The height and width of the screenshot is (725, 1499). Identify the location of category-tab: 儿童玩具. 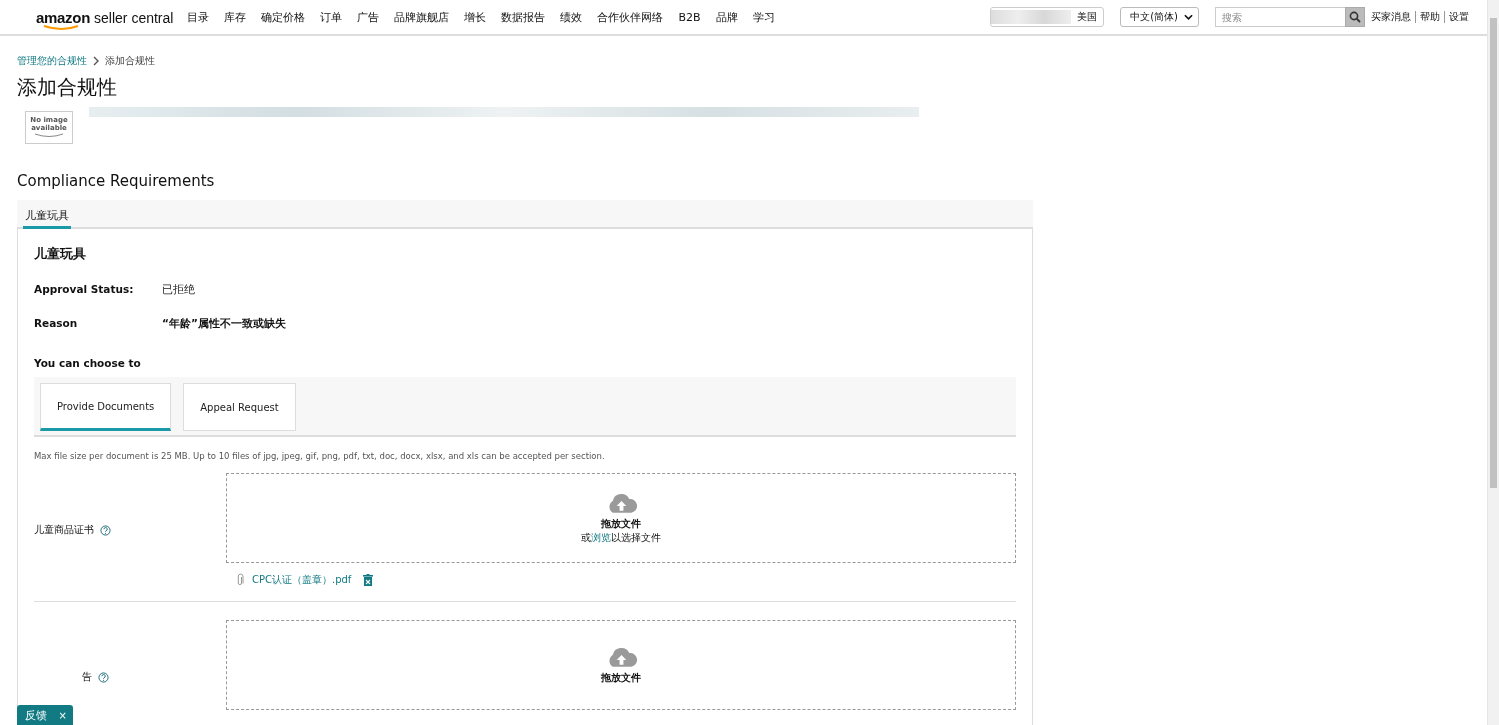
(47, 218).